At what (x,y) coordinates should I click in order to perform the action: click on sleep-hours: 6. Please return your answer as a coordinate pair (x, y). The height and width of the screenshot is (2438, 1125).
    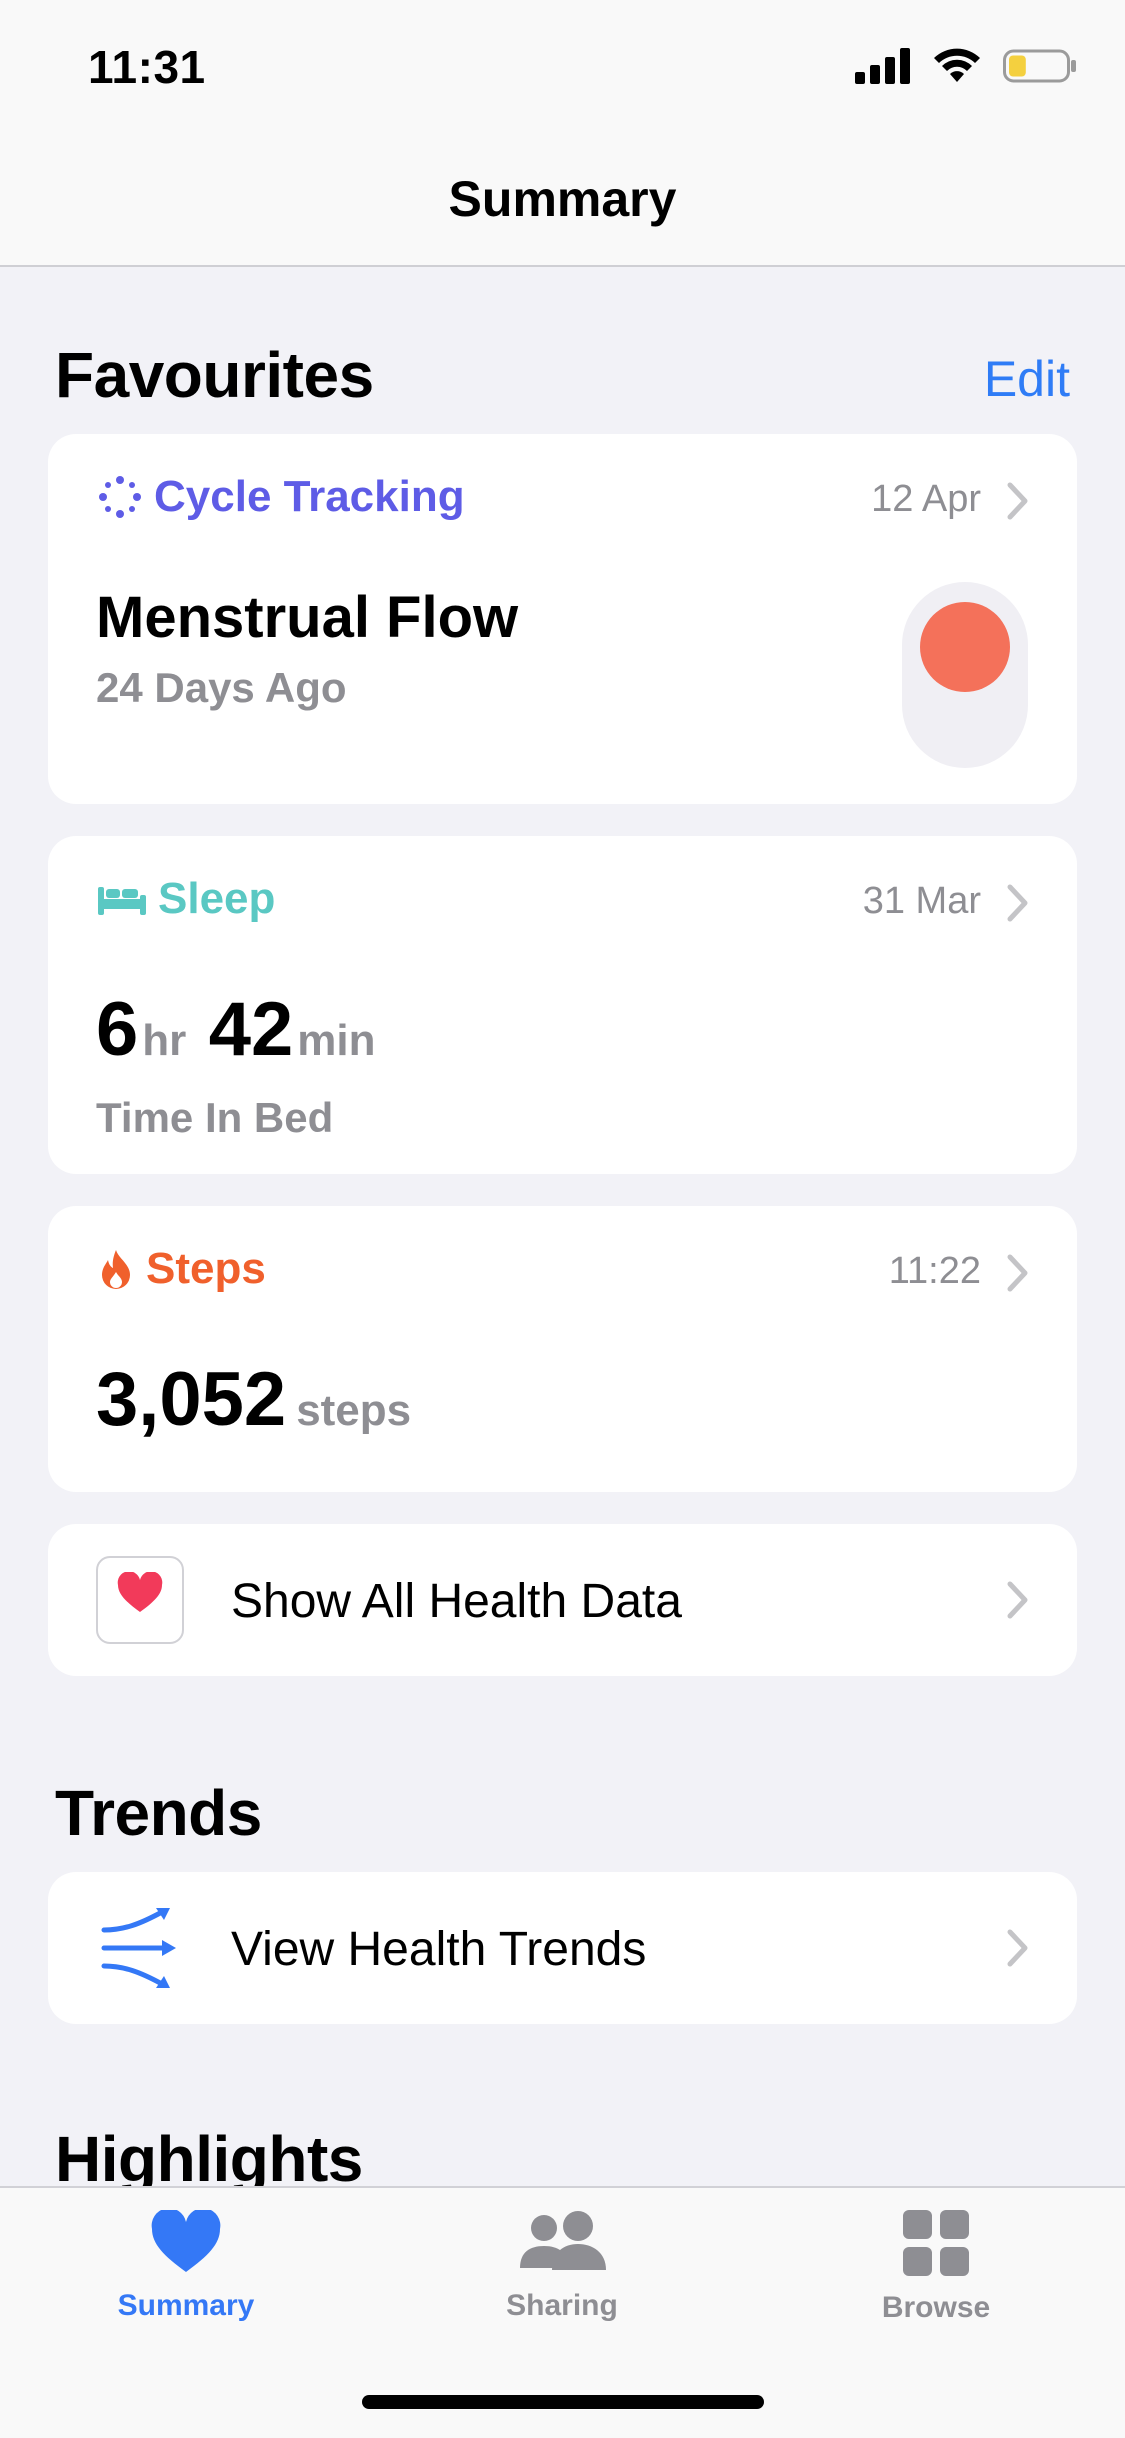
    Looking at the image, I should click on (117, 1029).